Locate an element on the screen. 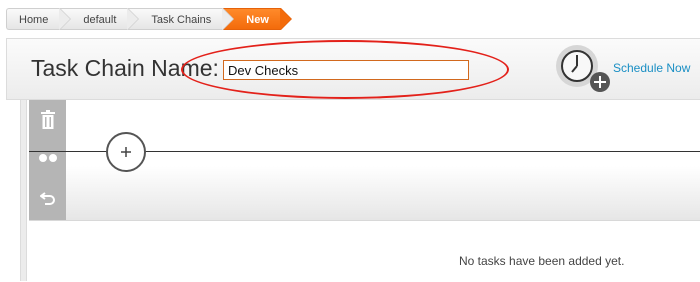 The image size is (700, 282). task-chain-name-input is located at coordinates (346, 70).